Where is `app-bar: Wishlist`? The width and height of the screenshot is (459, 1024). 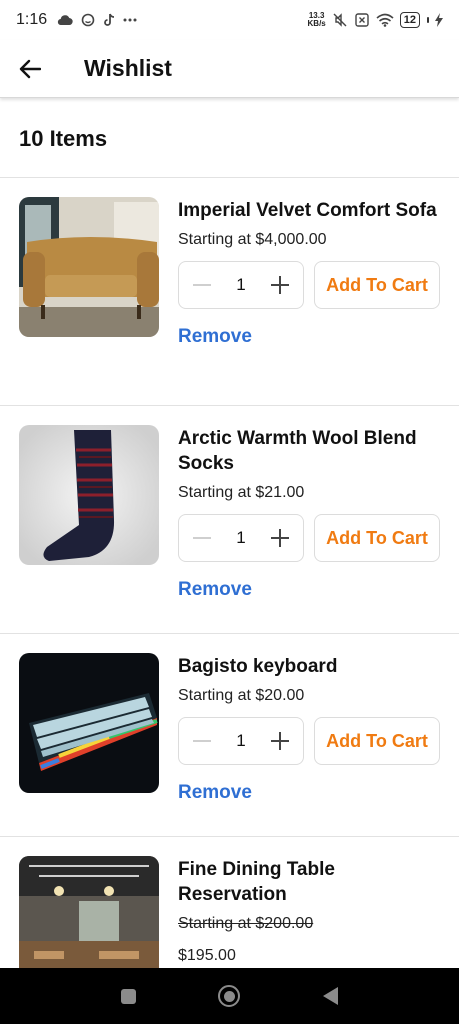 app-bar: Wishlist is located at coordinates (229, 69).